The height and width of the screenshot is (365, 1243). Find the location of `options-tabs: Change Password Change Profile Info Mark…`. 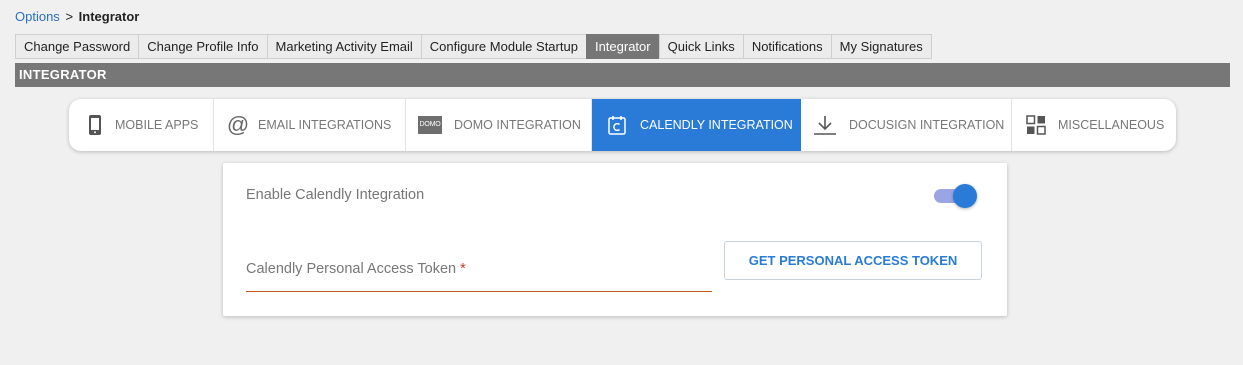

options-tabs: Change Password Change Profile Info Mark… is located at coordinates (473, 46).